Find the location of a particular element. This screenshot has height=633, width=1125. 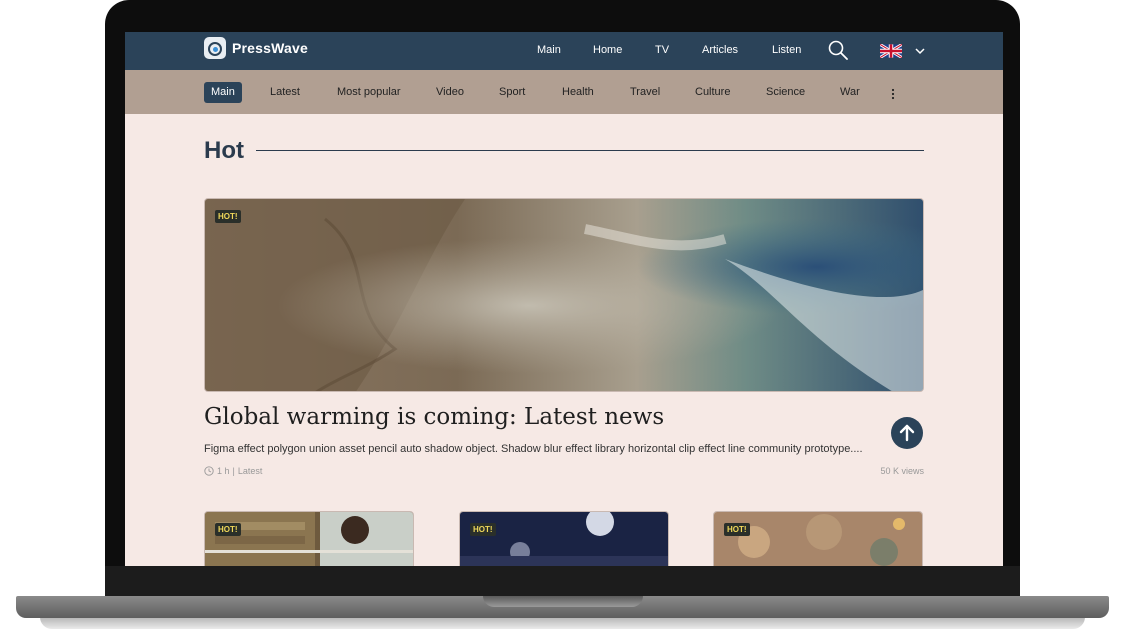

article-meta: 1 h | Latest is located at coordinates (233, 471).